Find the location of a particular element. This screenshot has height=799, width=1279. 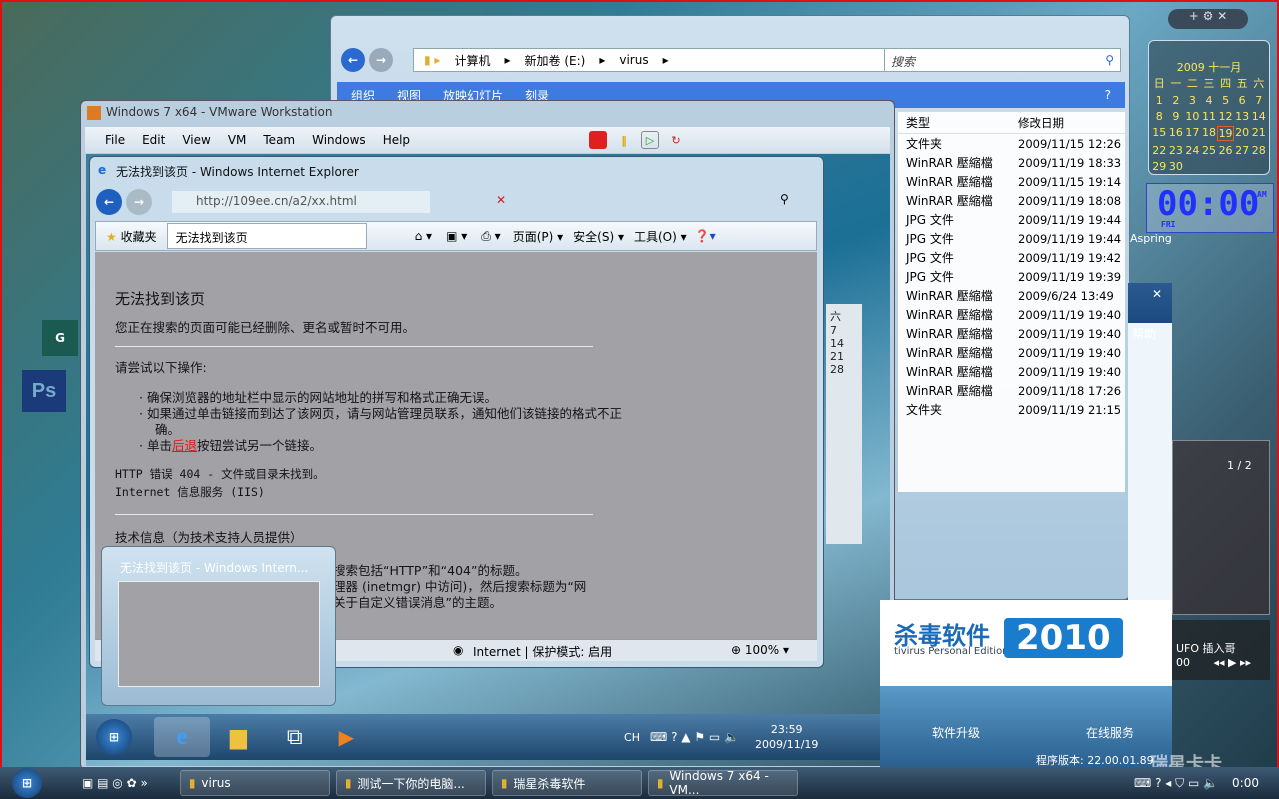

calendar-day: 7 is located at coordinates (1258, 100).